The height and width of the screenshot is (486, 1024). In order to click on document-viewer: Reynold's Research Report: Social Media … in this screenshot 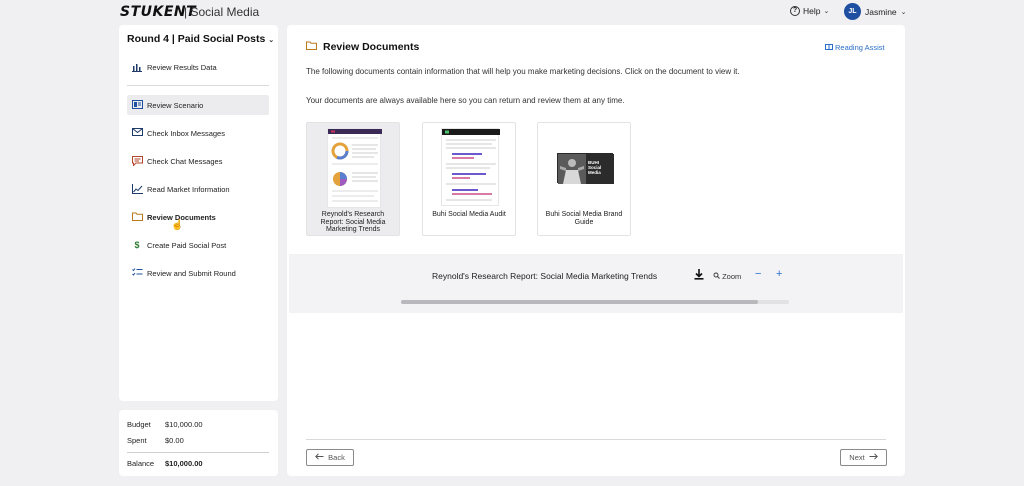, I will do `click(596, 283)`.